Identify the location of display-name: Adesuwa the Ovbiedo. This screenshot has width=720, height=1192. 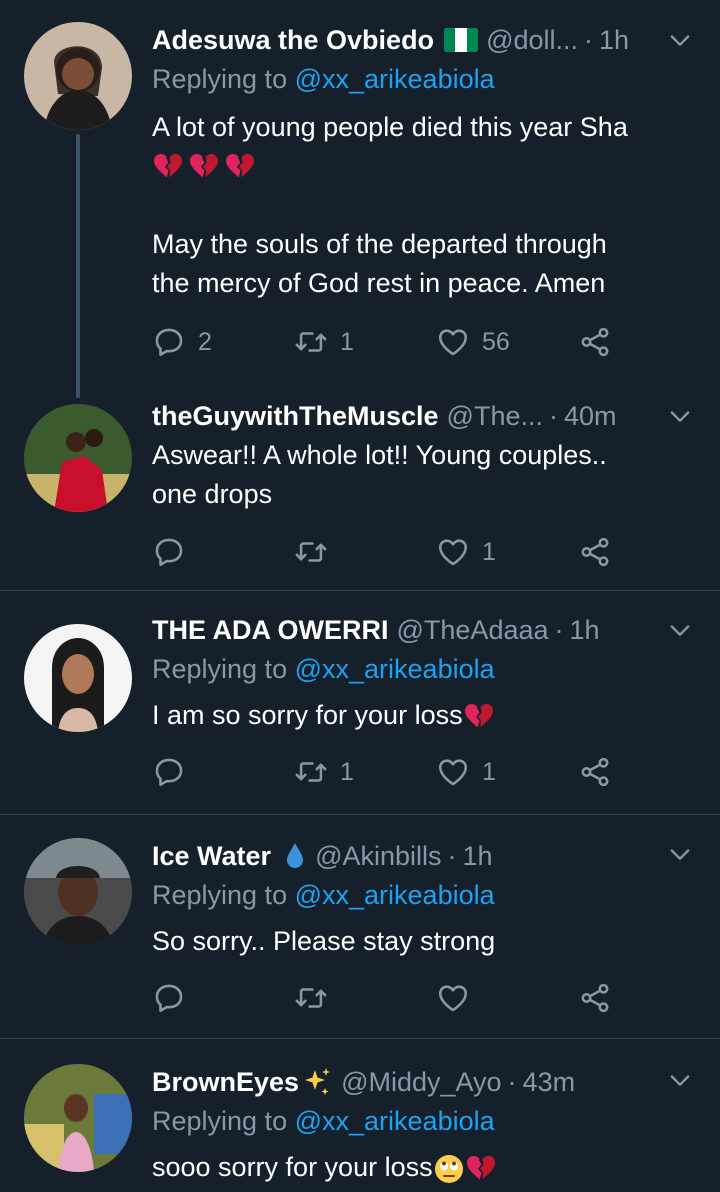
(293, 40).